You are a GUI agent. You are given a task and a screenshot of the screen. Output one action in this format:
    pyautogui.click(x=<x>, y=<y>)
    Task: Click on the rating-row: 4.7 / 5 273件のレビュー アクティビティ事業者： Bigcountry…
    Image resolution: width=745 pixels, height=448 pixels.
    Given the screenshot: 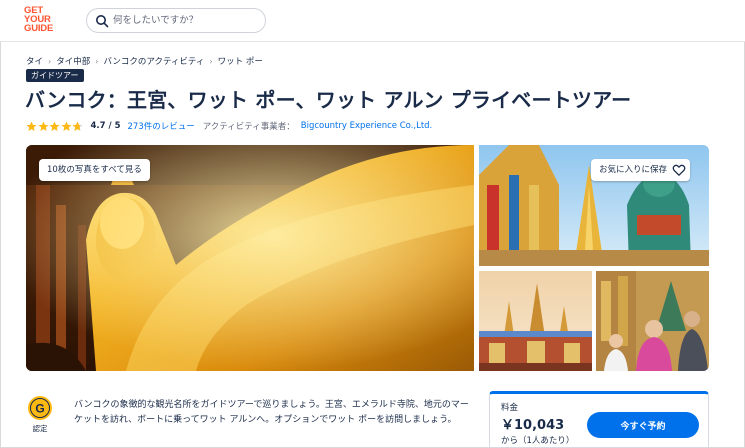 What is the action you would take?
    pyautogui.click(x=229, y=126)
    